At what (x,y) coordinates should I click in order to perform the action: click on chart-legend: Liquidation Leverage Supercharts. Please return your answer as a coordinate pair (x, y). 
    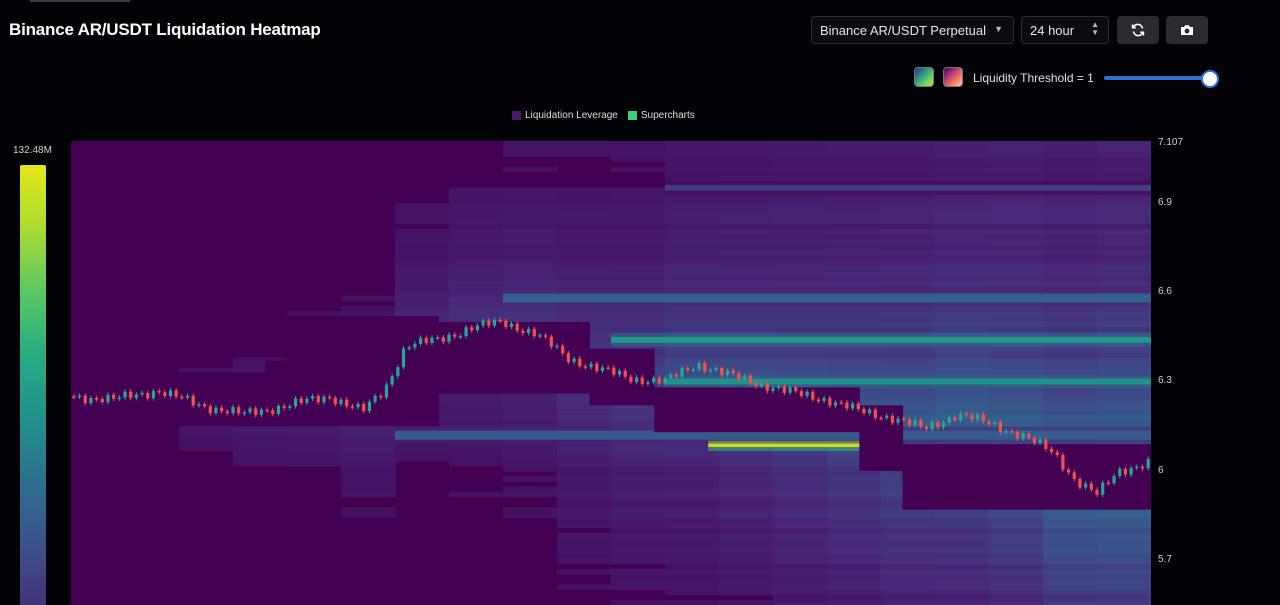
    Looking at the image, I should click on (603, 115).